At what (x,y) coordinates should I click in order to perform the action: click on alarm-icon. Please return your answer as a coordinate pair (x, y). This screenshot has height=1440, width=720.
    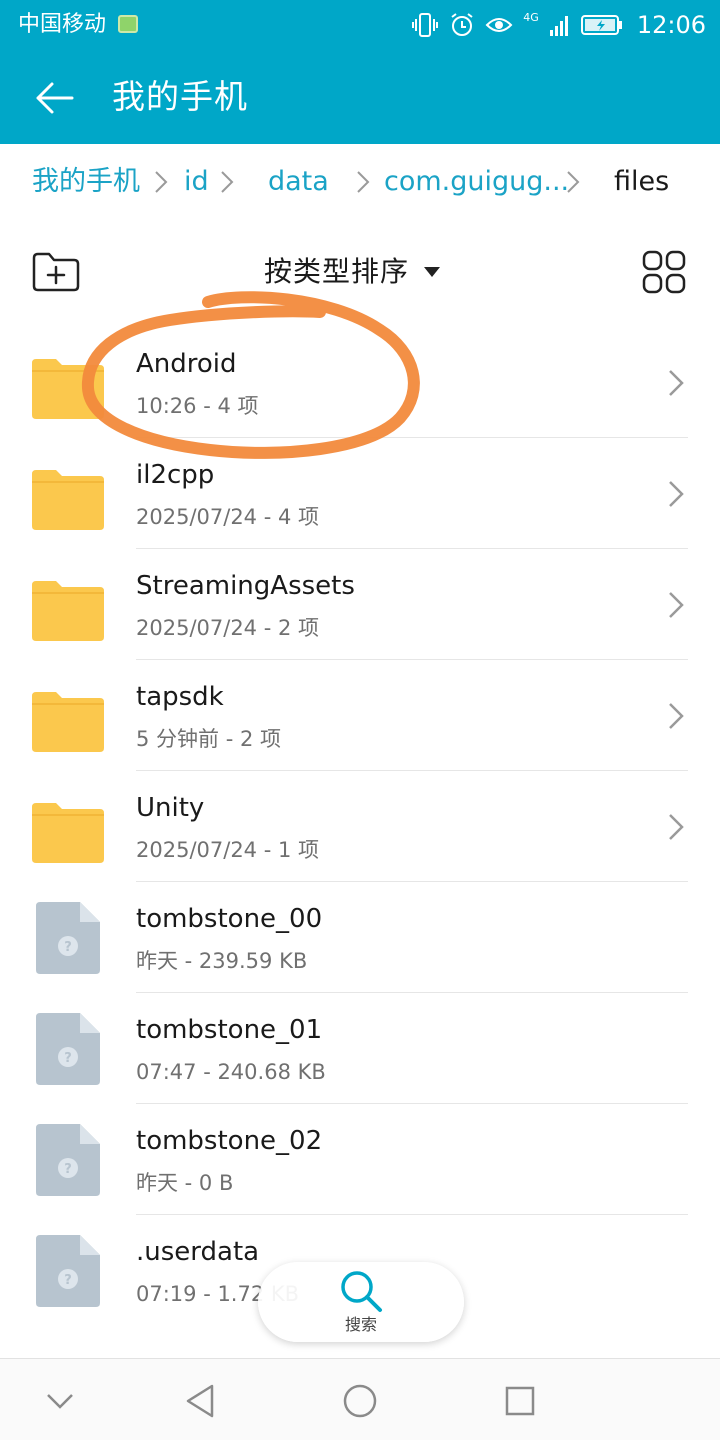
    Looking at the image, I should click on (462, 24).